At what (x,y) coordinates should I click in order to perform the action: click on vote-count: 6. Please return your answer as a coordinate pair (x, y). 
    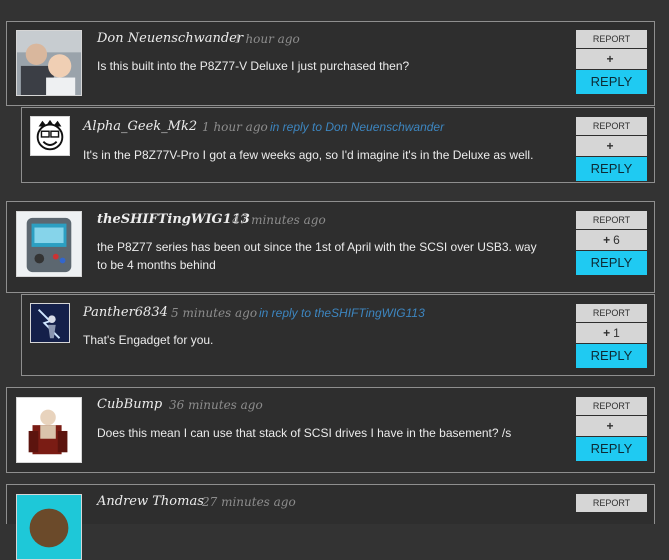
    Looking at the image, I should click on (616, 240).